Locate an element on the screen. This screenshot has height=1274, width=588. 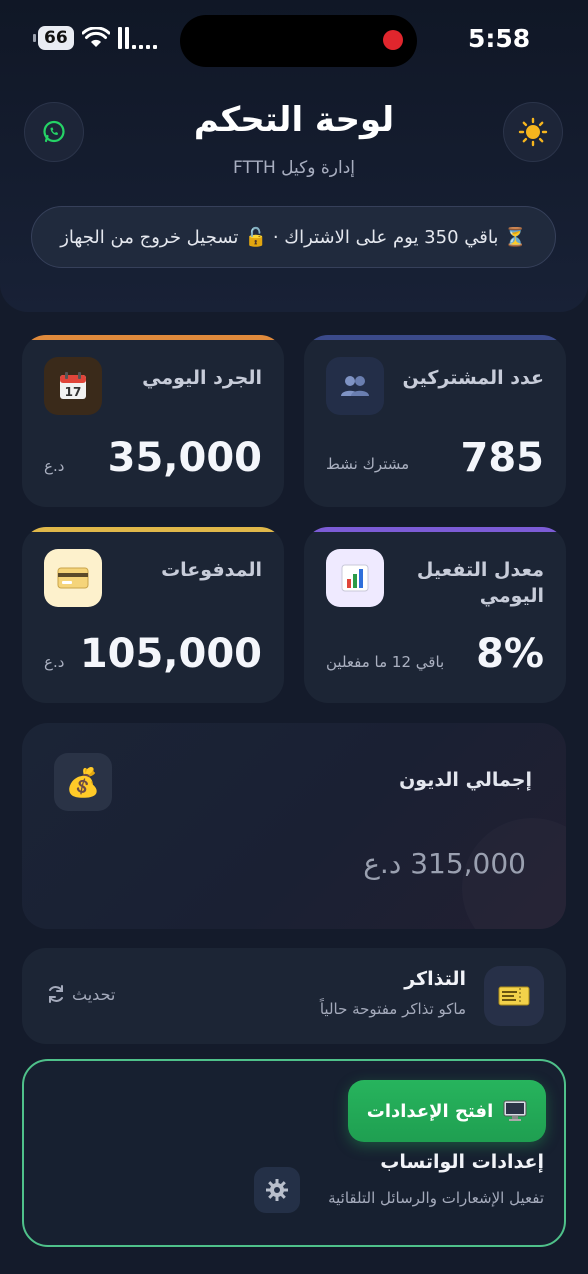
hourglass-icon: ⏳ is located at coordinates (515, 237).